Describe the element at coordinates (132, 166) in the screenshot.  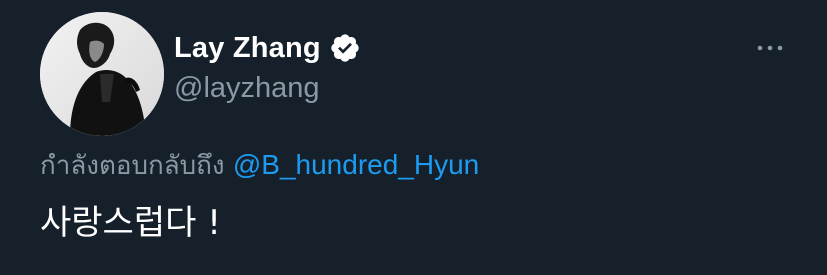
I see `reply-prefix: กำลังตอบกลับถึง` at that location.